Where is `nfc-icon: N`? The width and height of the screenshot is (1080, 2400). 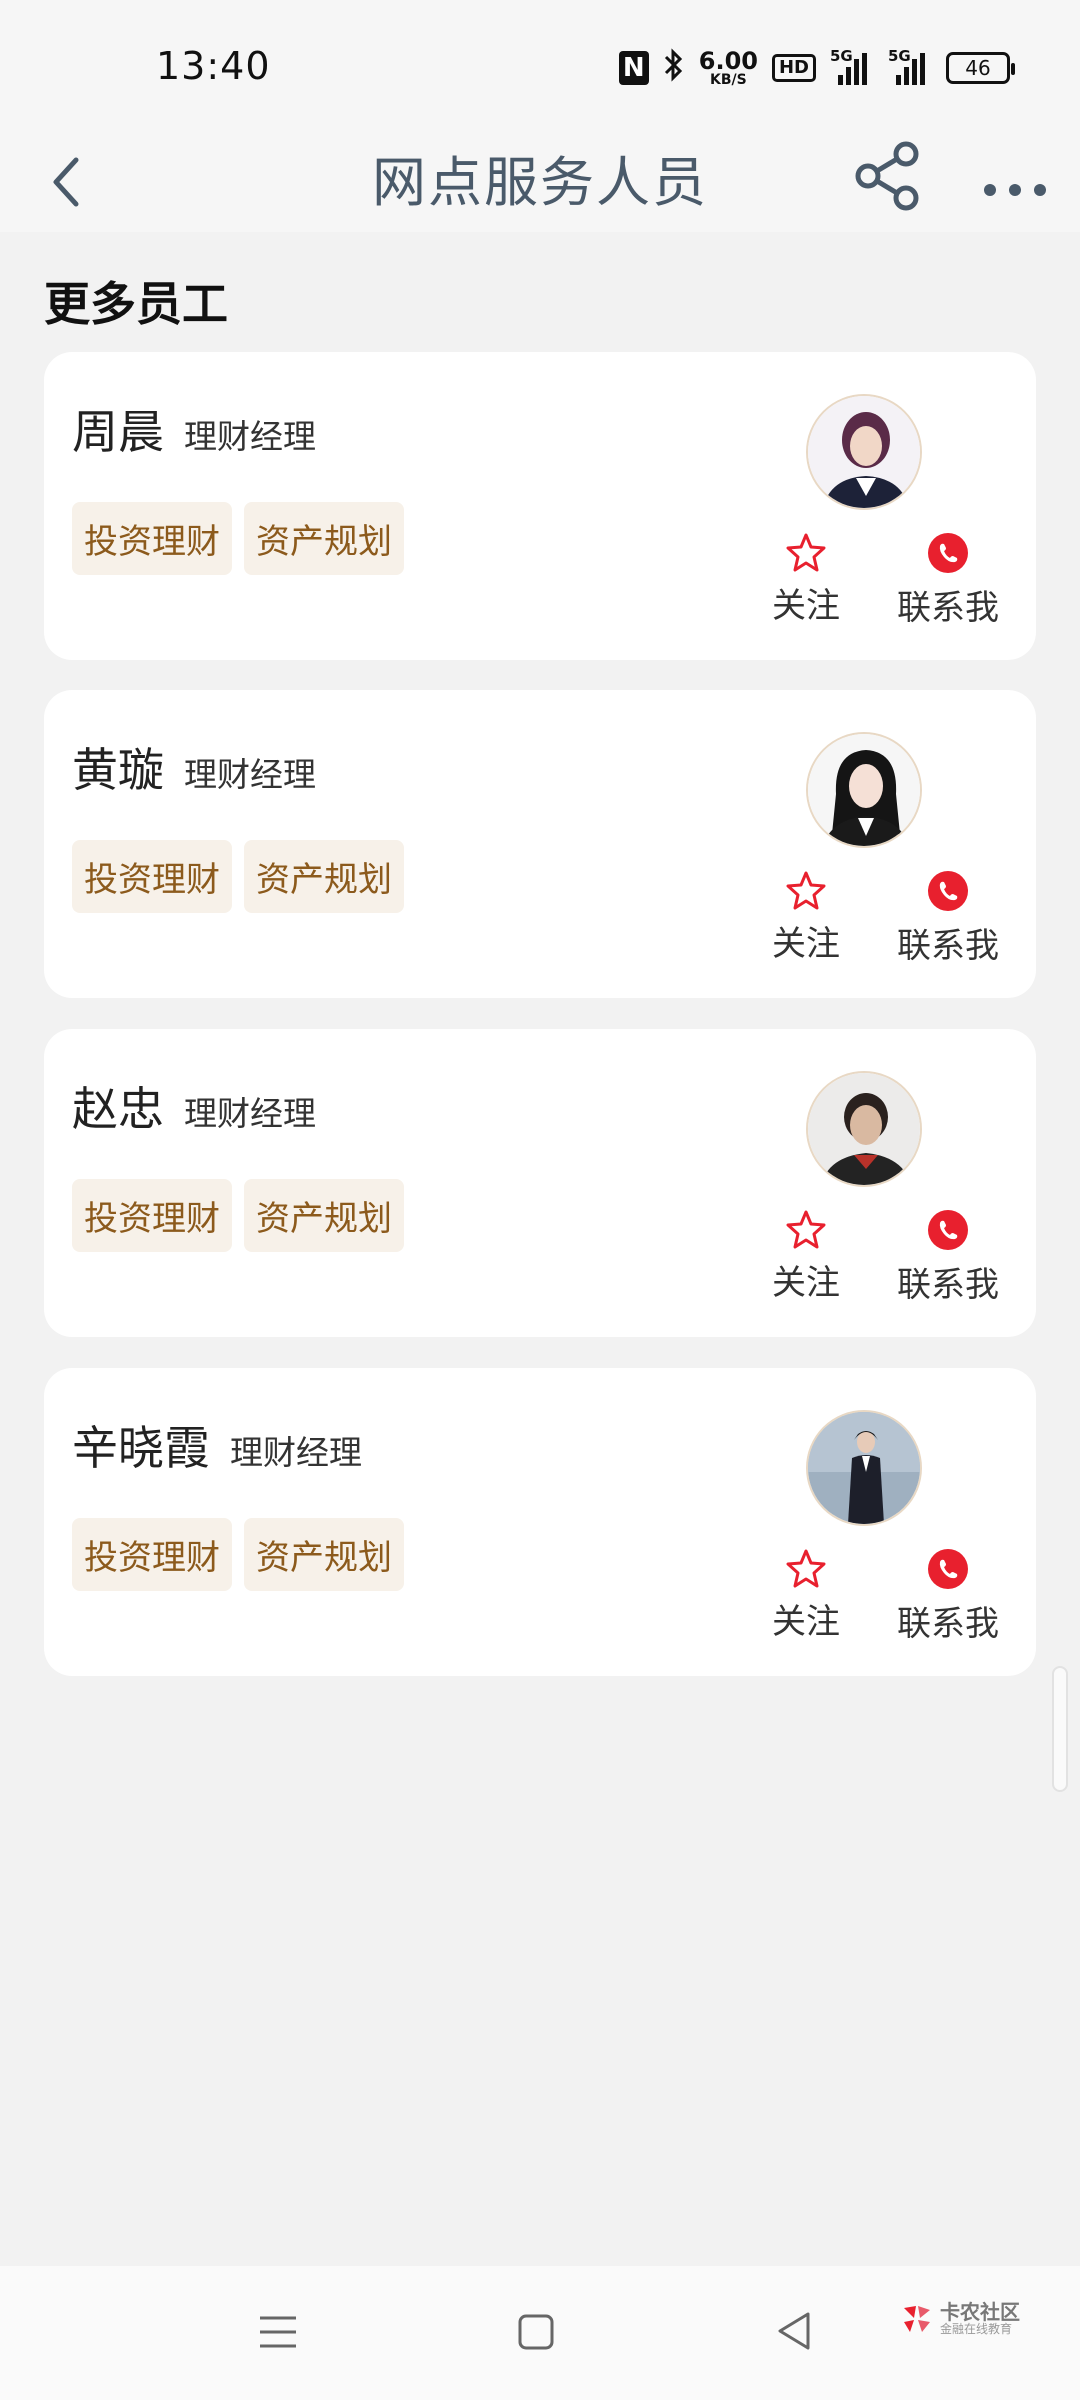 nfc-icon: N is located at coordinates (633, 68).